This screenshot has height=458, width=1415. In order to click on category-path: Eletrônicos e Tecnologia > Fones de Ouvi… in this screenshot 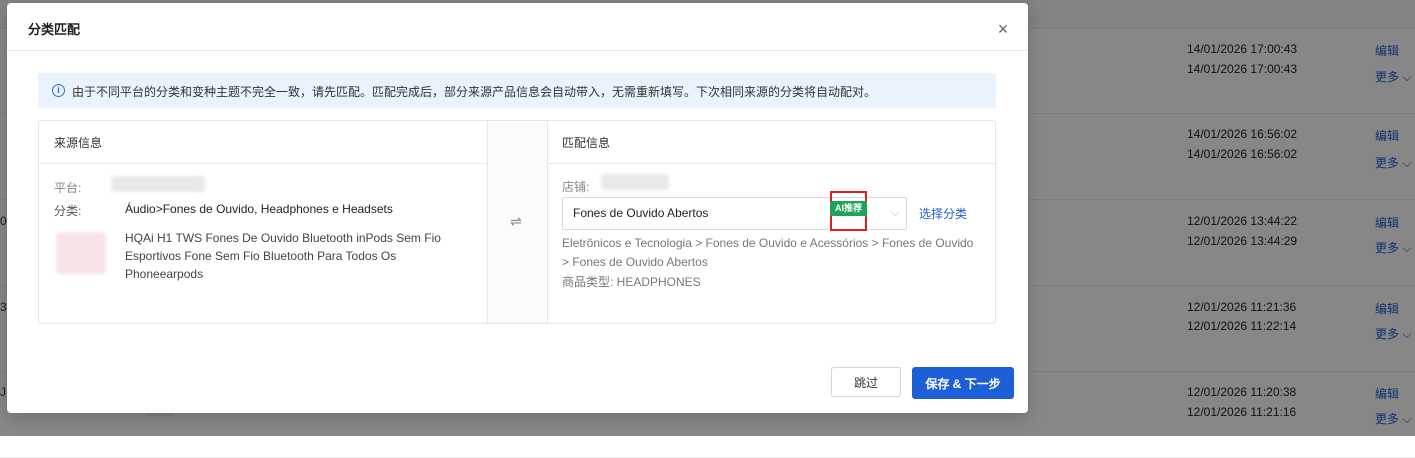, I will do `click(768, 252)`.